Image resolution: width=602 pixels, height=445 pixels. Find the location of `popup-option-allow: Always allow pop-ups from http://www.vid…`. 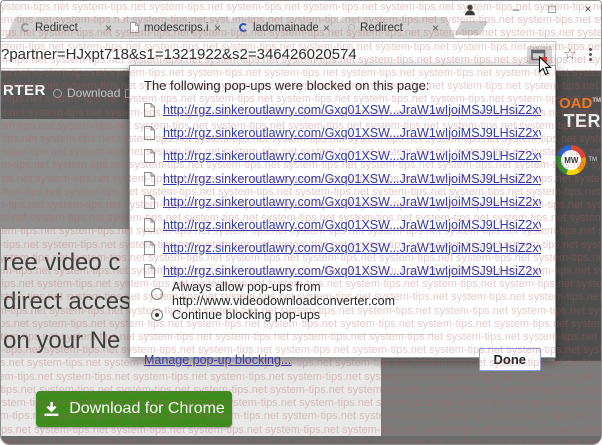

popup-option-allow: Always allow pop-ups from http://www.vid… is located at coordinates (342, 294).